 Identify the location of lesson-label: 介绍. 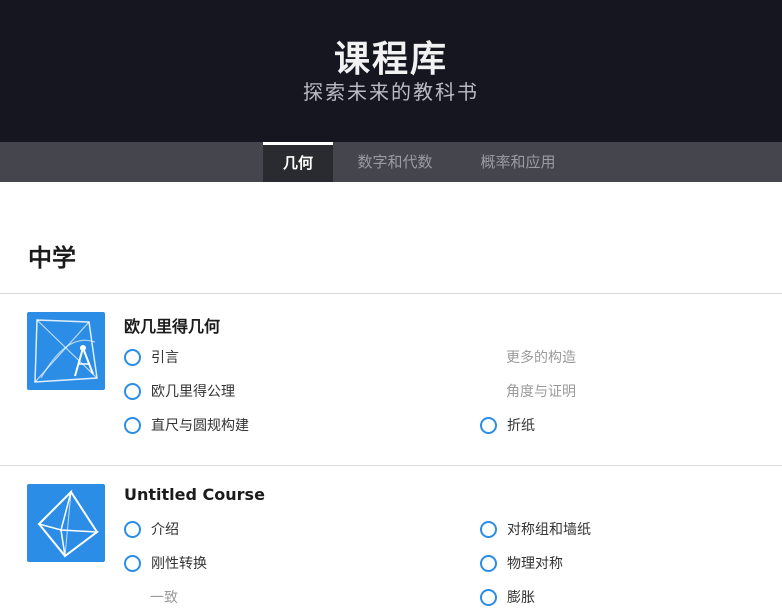
(165, 530).